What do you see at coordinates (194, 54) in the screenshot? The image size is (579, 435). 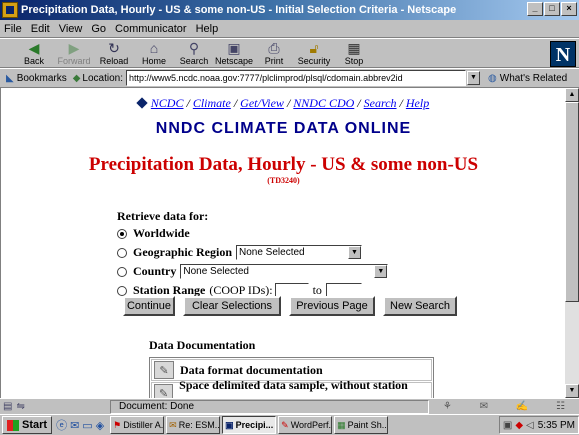 I see `search-button: ⚲ Search` at bounding box center [194, 54].